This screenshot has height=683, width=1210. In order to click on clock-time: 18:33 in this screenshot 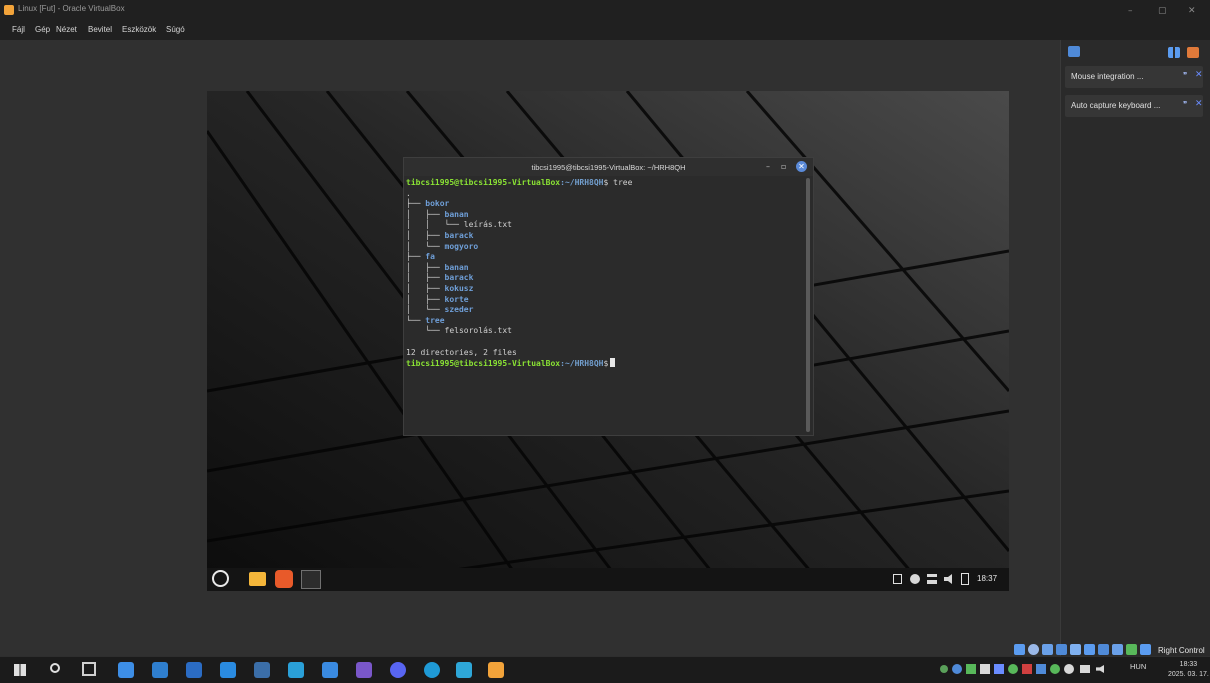, I will do `click(1188, 664)`.